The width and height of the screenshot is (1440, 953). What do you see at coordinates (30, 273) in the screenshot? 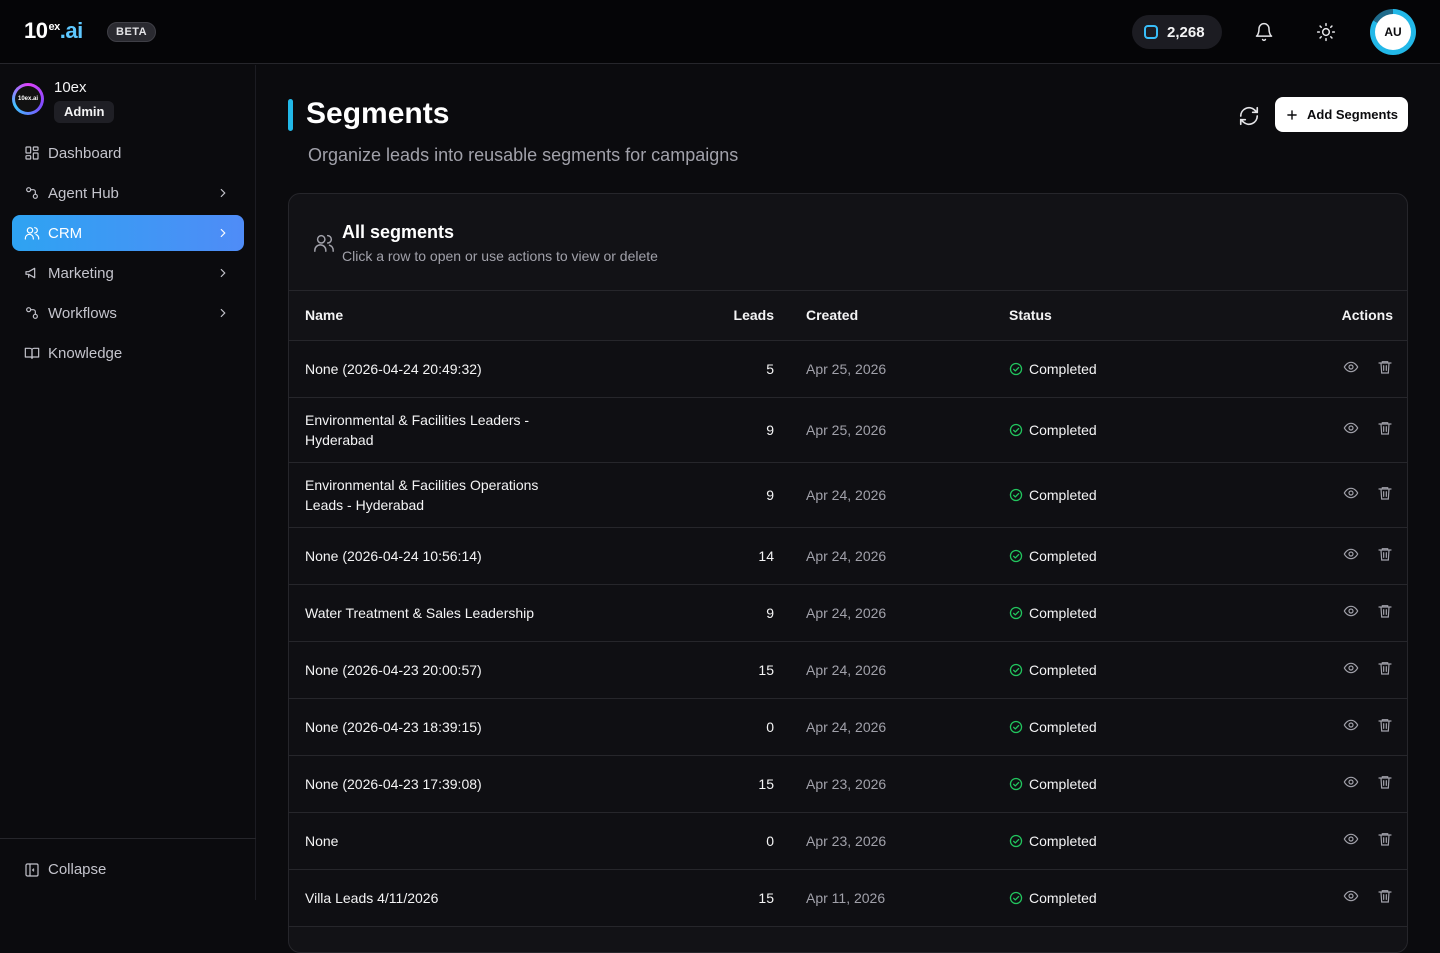
I see `megaphone-icon` at bounding box center [30, 273].